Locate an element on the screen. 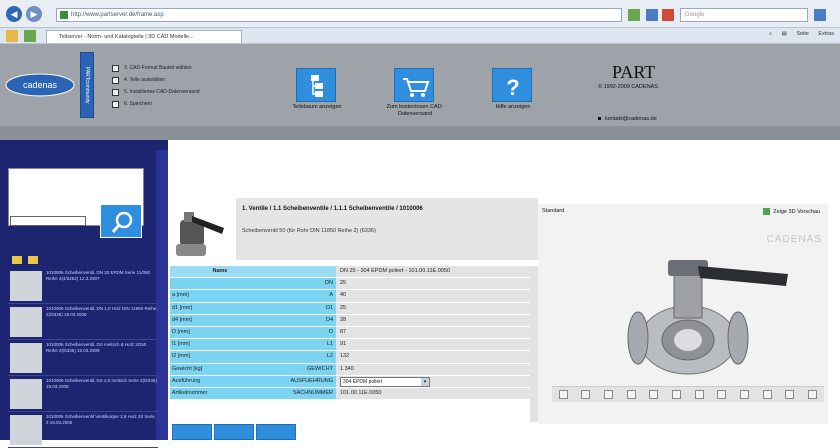  tree-icon is located at coordinates (317, 86).